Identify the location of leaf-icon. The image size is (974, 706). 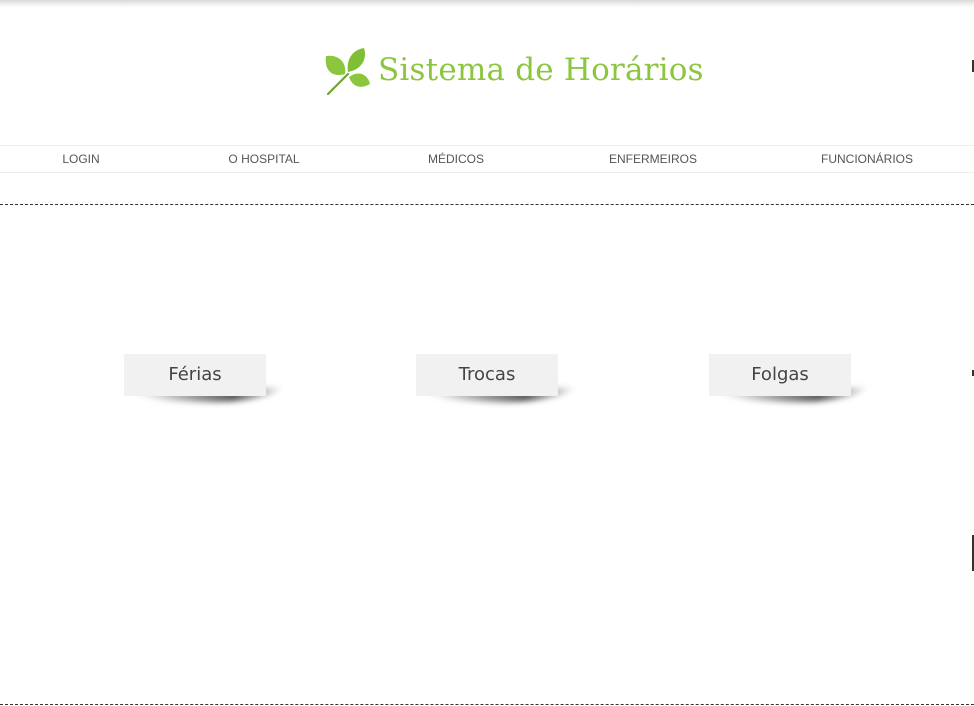
(347, 70).